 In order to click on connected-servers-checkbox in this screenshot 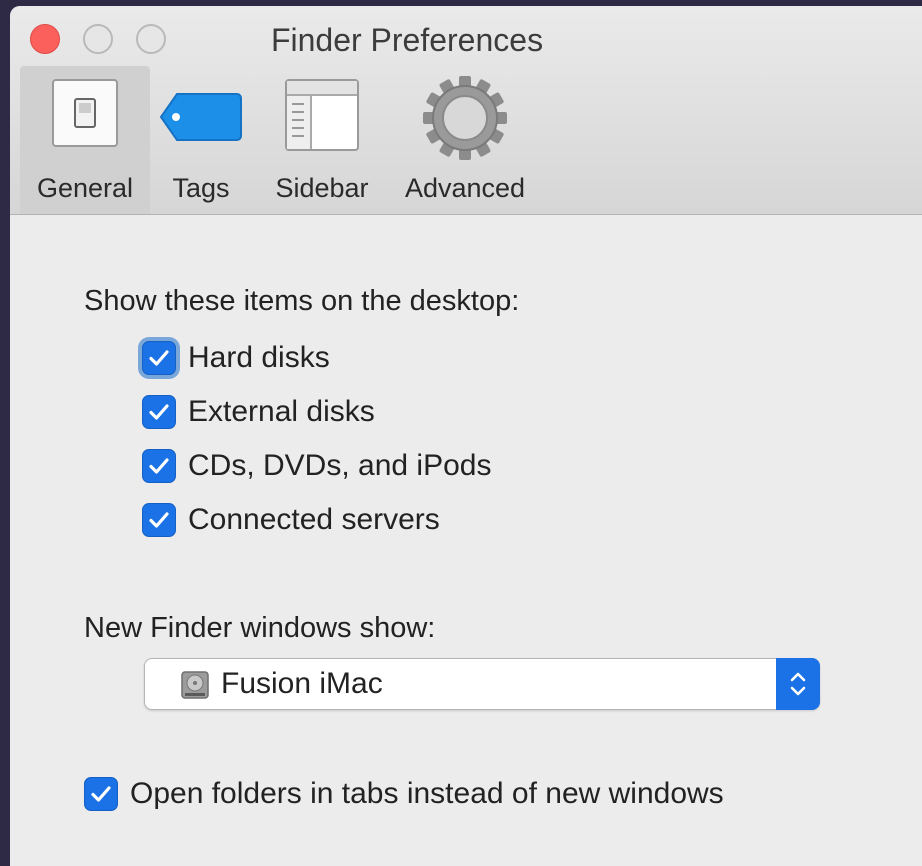, I will do `click(159, 520)`.